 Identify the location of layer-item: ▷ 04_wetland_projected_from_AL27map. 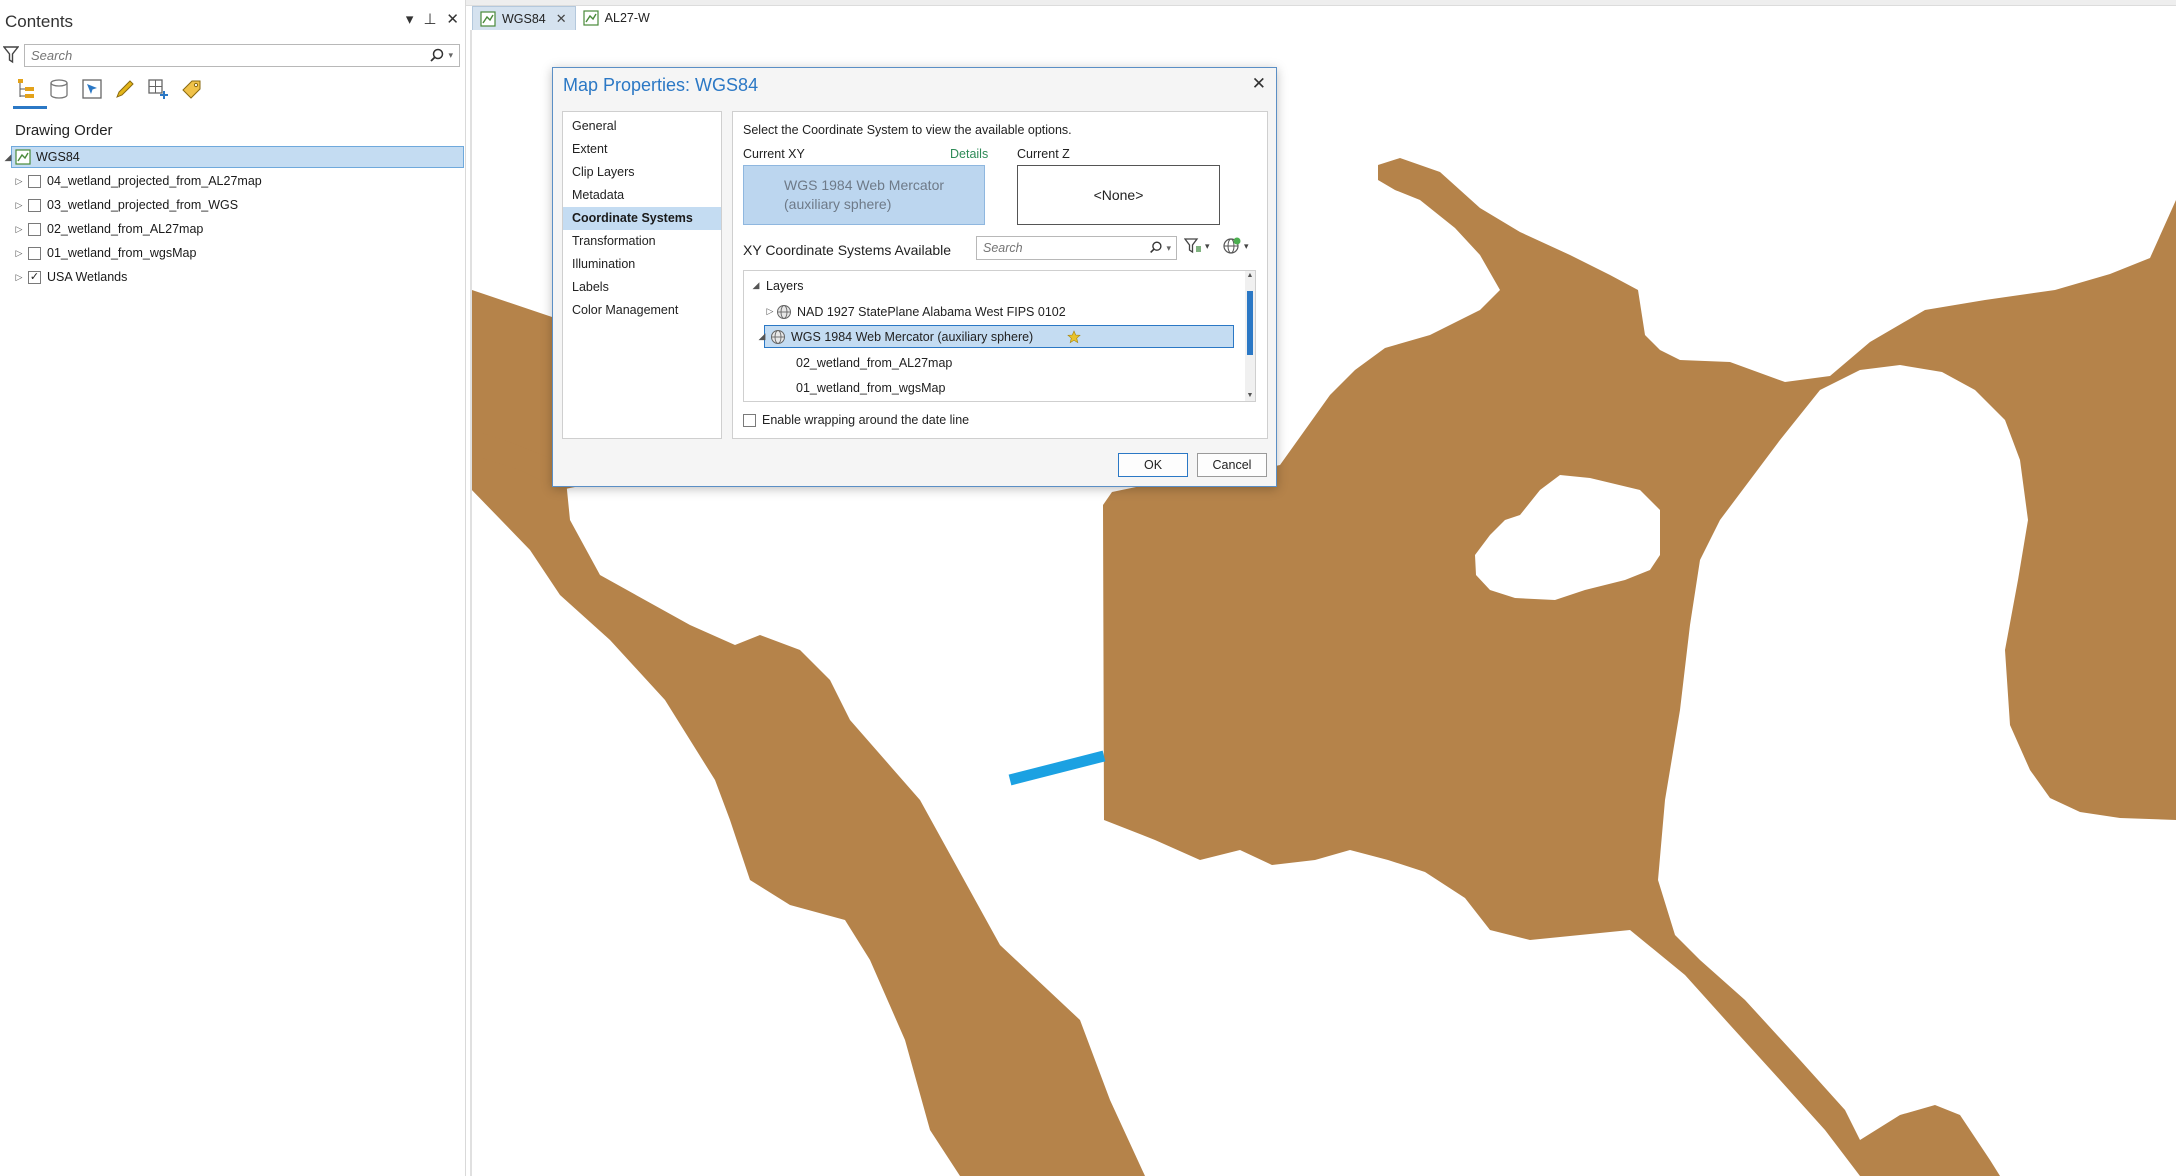
(133, 181).